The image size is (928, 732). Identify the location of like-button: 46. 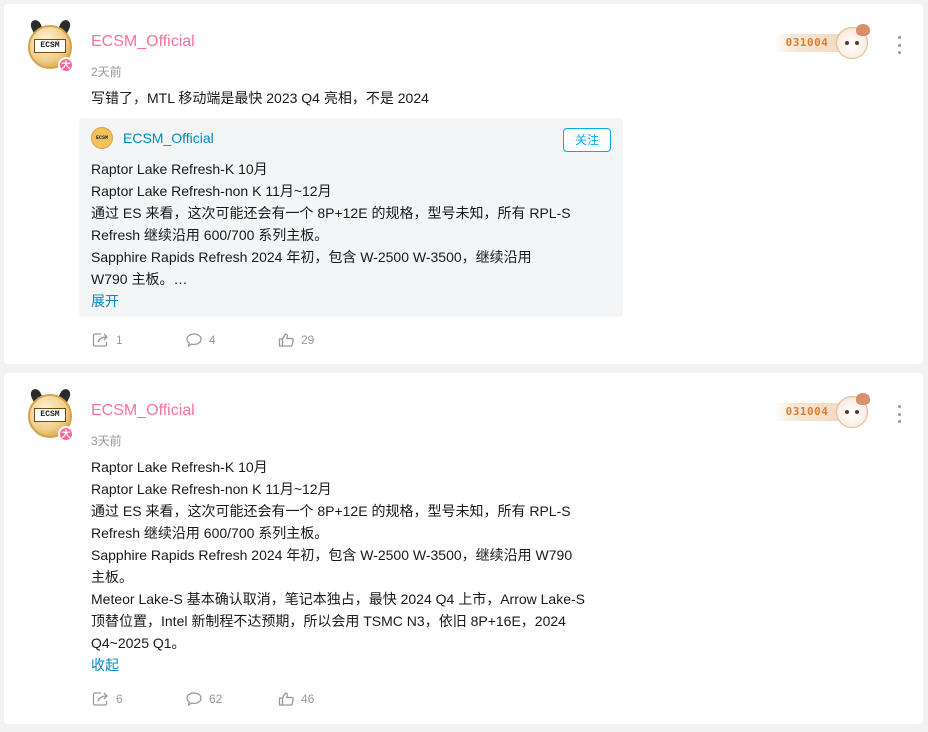
(295, 699).